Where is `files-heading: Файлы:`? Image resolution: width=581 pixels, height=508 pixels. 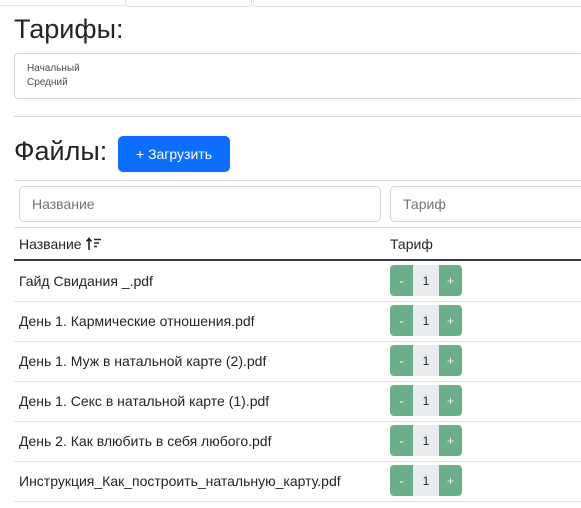 files-heading: Файлы: is located at coordinates (61, 151).